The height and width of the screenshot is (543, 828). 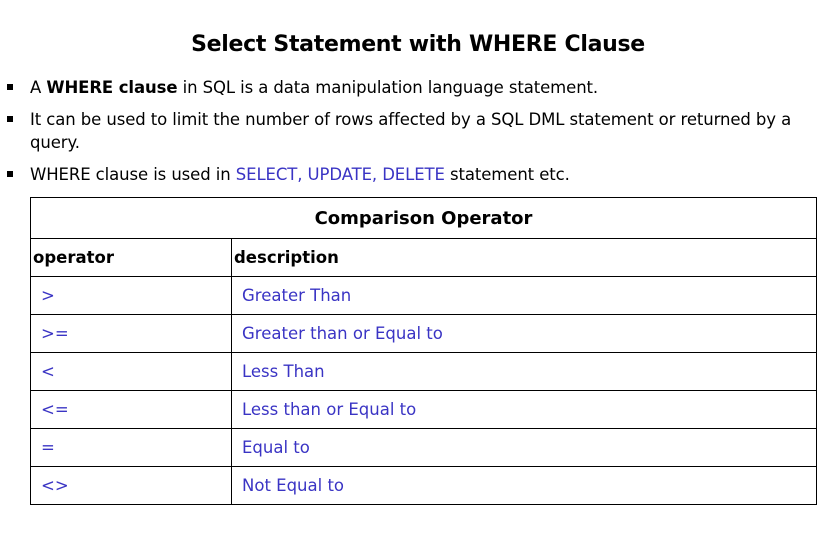 What do you see at coordinates (524, 371) in the screenshot?
I see `description-cell: Less Than` at bounding box center [524, 371].